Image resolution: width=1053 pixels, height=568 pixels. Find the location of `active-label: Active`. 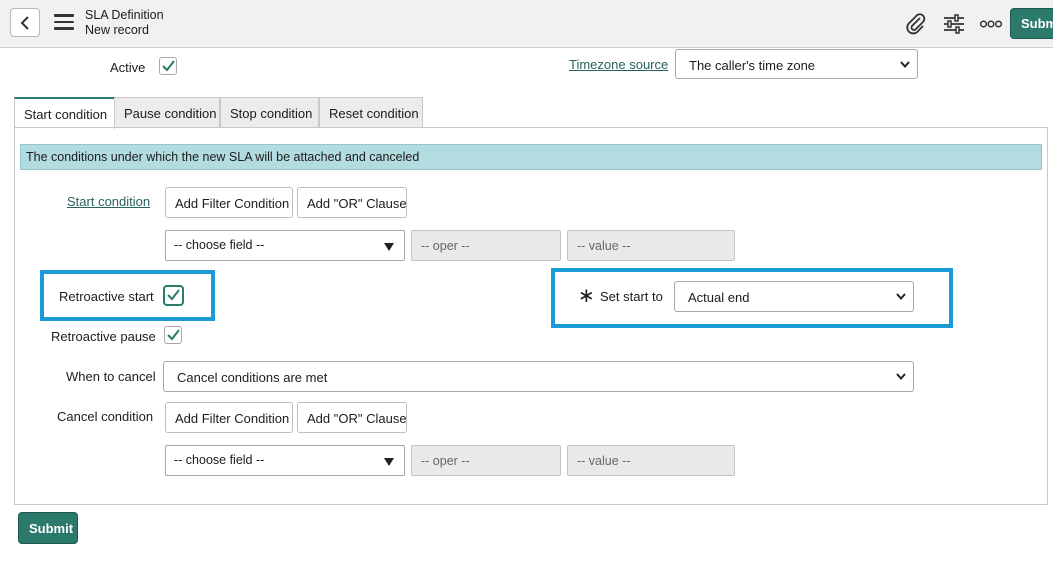

active-label: Active is located at coordinates (128, 67).